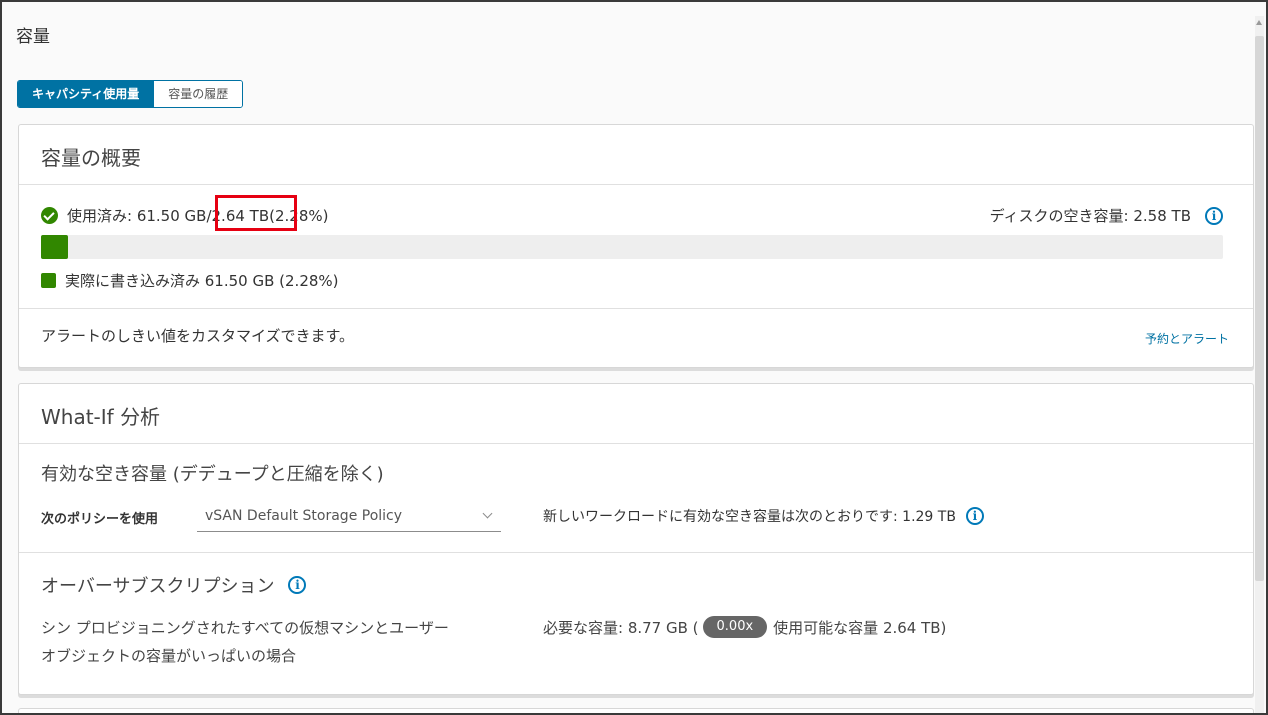 The width and height of the screenshot is (1268, 715). What do you see at coordinates (198, 94) in the screenshot?
I see `tab-capacity-history: 容量の履歴` at bounding box center [198, 94].